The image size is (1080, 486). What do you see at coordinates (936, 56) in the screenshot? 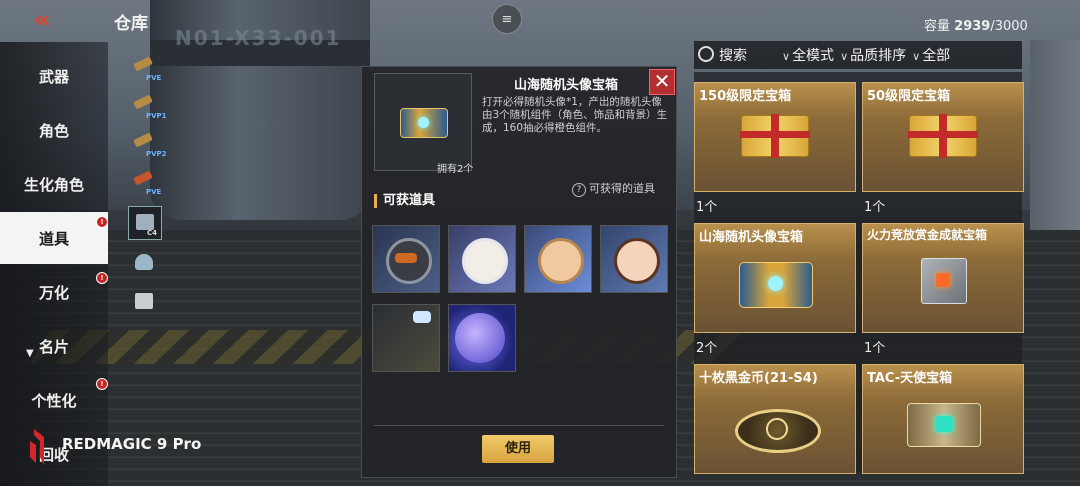
I see `all-filter-label: 全部` at bounding box center [936, 56].